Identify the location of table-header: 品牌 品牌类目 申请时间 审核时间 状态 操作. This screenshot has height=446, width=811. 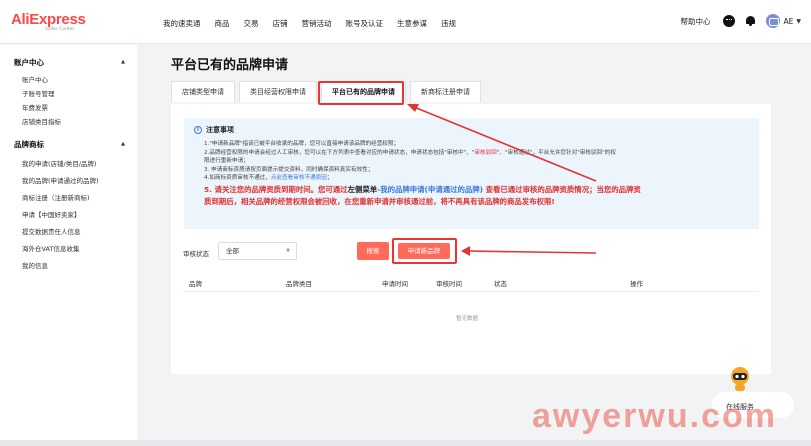
(471, 283).